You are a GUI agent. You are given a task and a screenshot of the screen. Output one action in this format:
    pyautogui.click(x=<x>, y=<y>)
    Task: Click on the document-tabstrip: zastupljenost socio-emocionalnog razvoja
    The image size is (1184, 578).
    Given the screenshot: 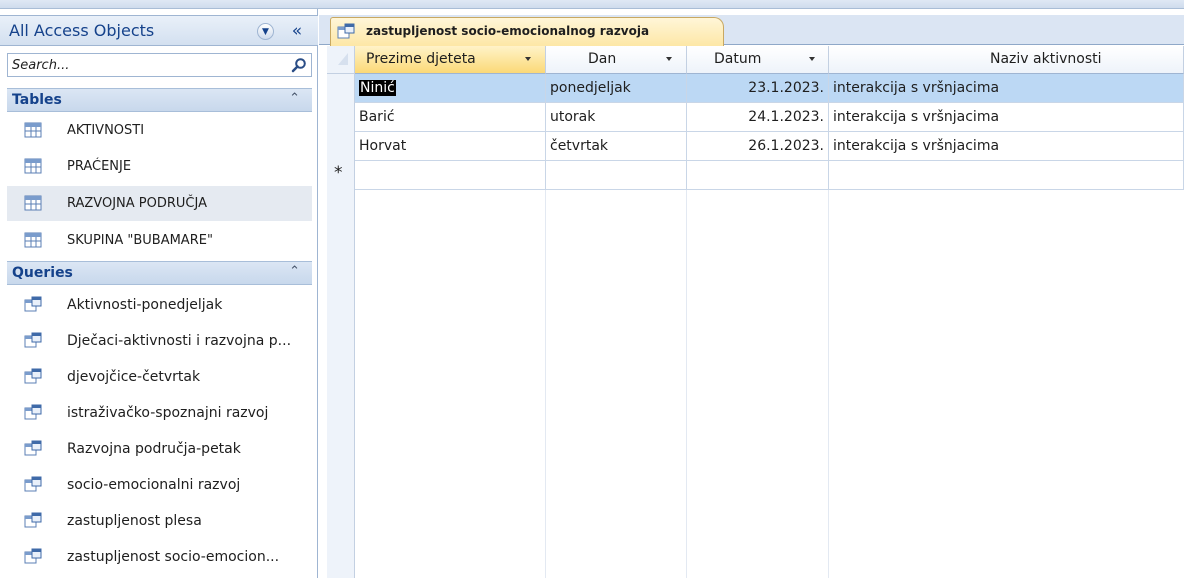 What is the action you would take?
    pyautogui.click(x=751, y=30)
    